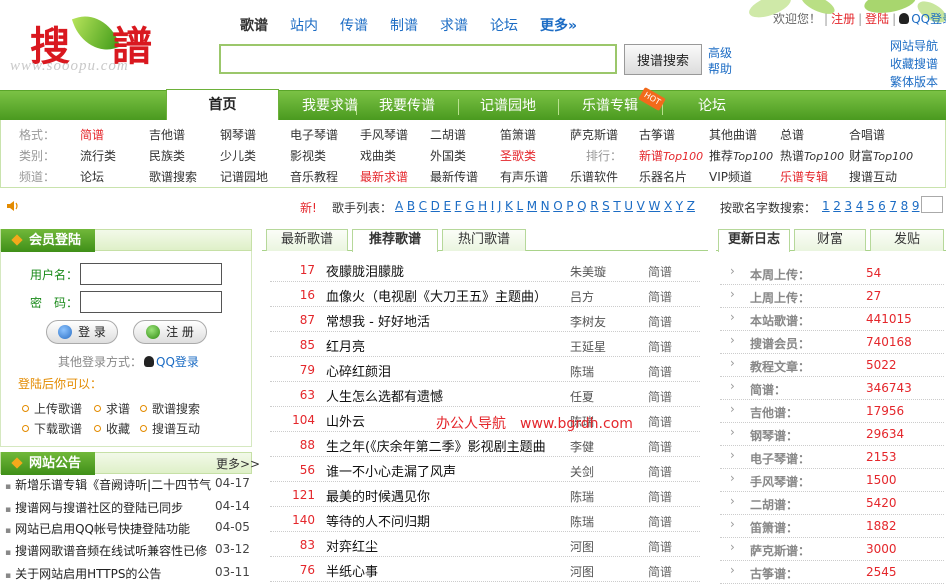  Describe the element at coordinates (668, 206) in the screenshot. I see `letter-link: X` at that location.